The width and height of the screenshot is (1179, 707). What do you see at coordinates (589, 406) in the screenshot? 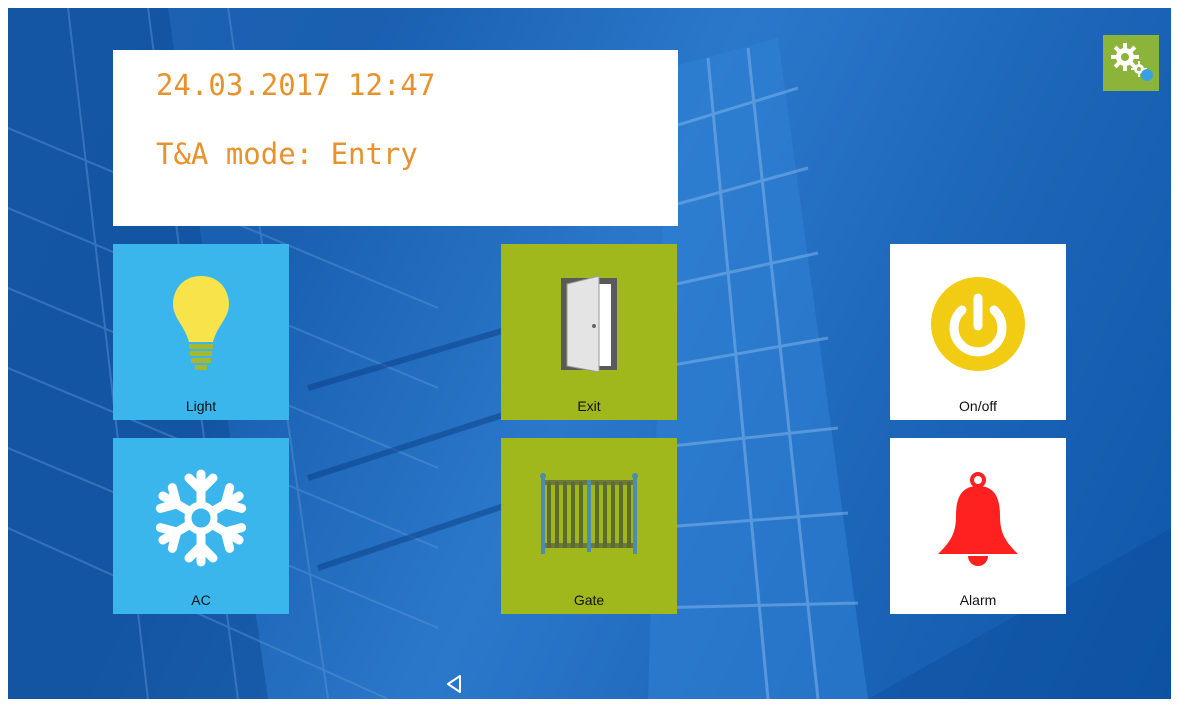
I see `tile-exit-label: Exit` at bounding box center [589, 406].